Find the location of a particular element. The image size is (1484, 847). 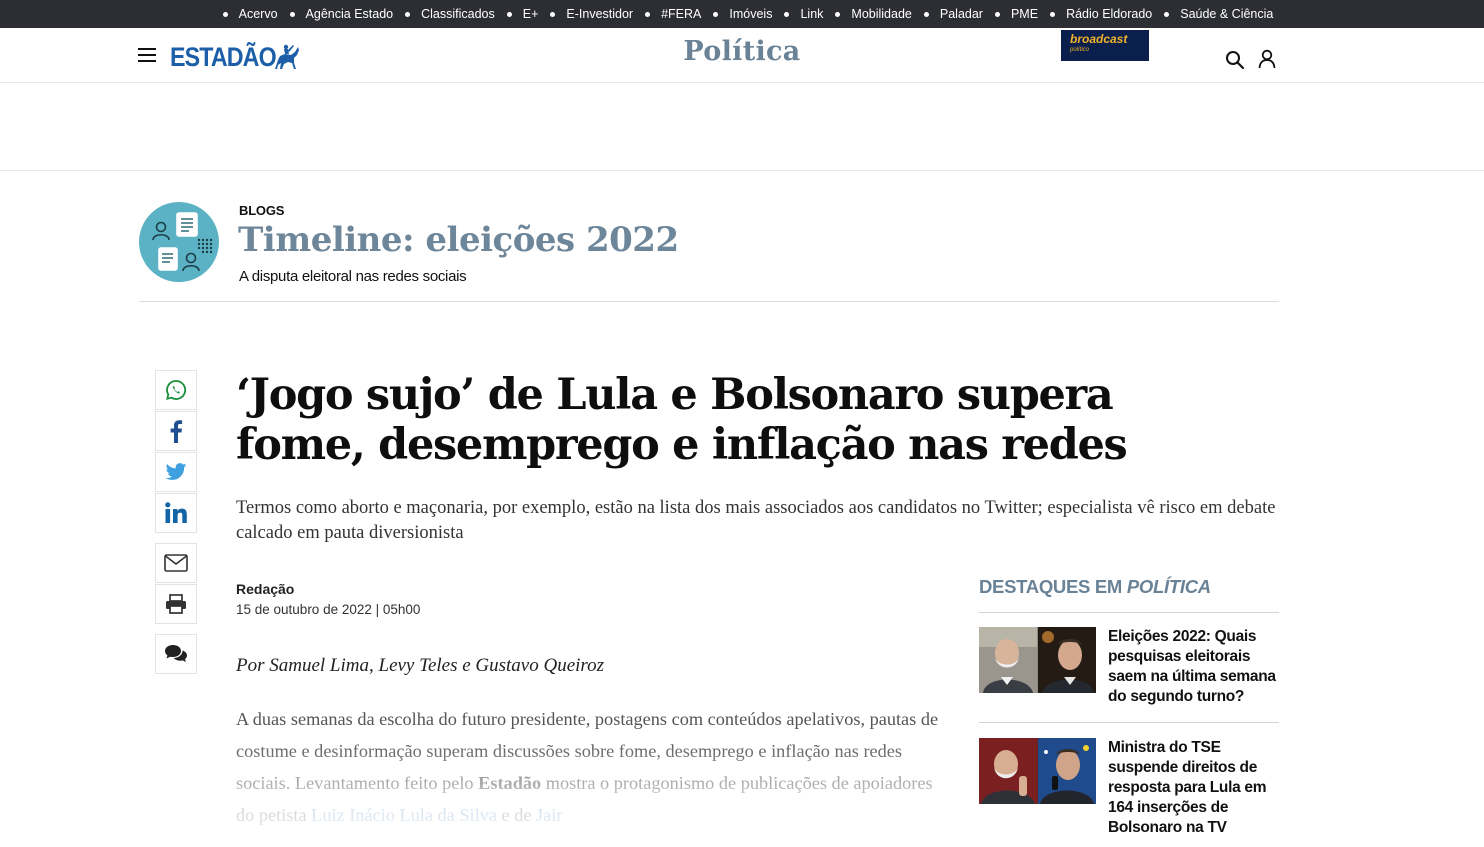

sidebar-title: DESTAQUES EM POLÍTICA is located at coordinates (1095, 587).